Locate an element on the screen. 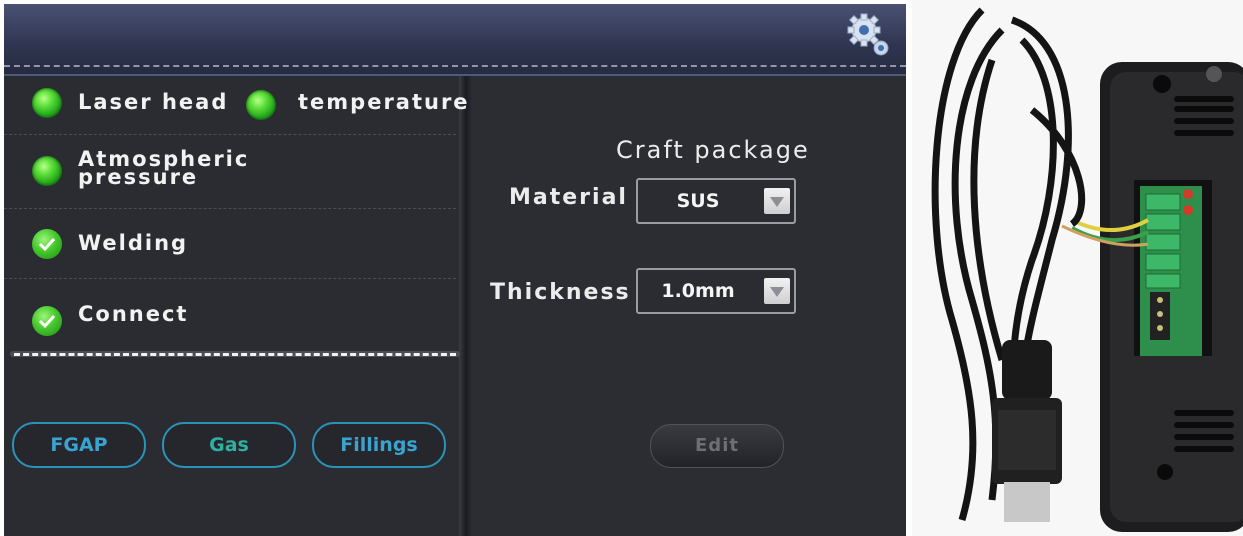 The image size is (1243, 536). thickness-label: Thickness is located at coordinates (560, 292).